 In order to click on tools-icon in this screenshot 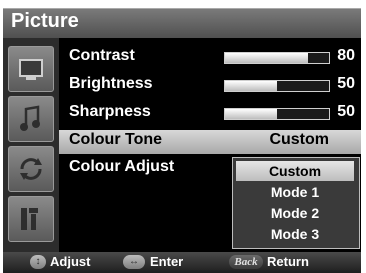, I will do `click(31, 219)`.